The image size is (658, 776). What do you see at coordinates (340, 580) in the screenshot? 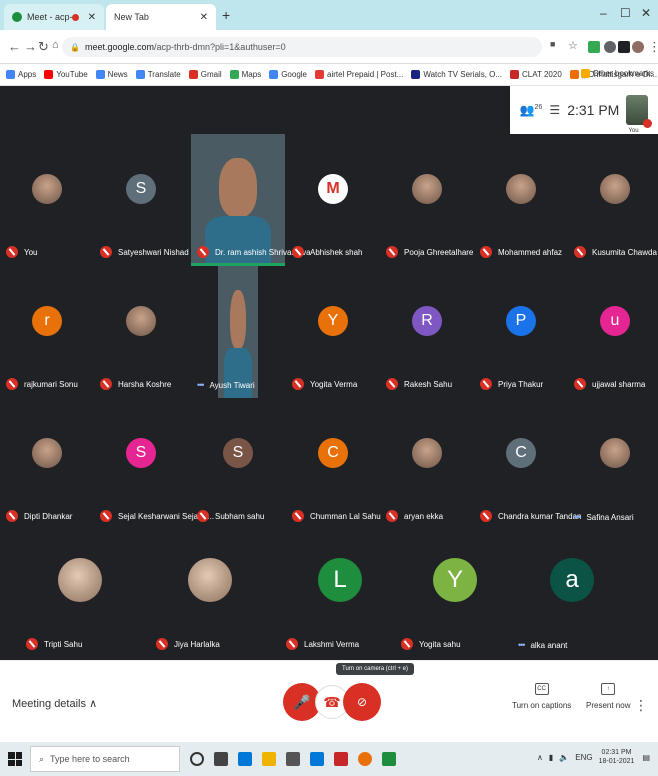
I see `participant-avatar: L` at bounding box center [340, 580].